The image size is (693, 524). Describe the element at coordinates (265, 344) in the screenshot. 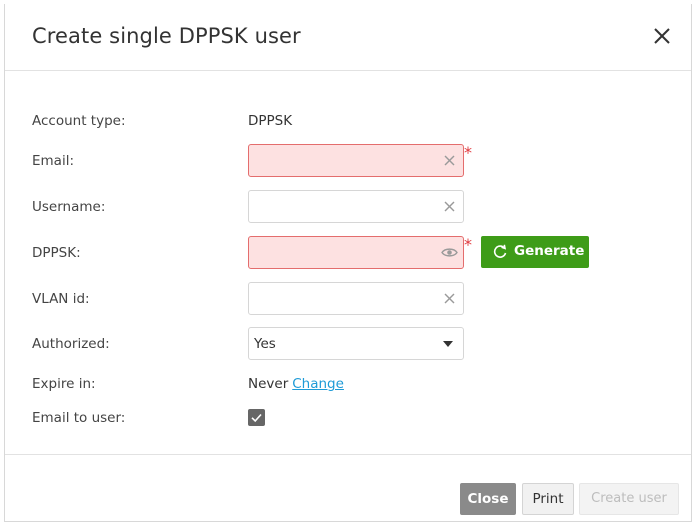

I see `authorized-selected-value: Yes` at that location.